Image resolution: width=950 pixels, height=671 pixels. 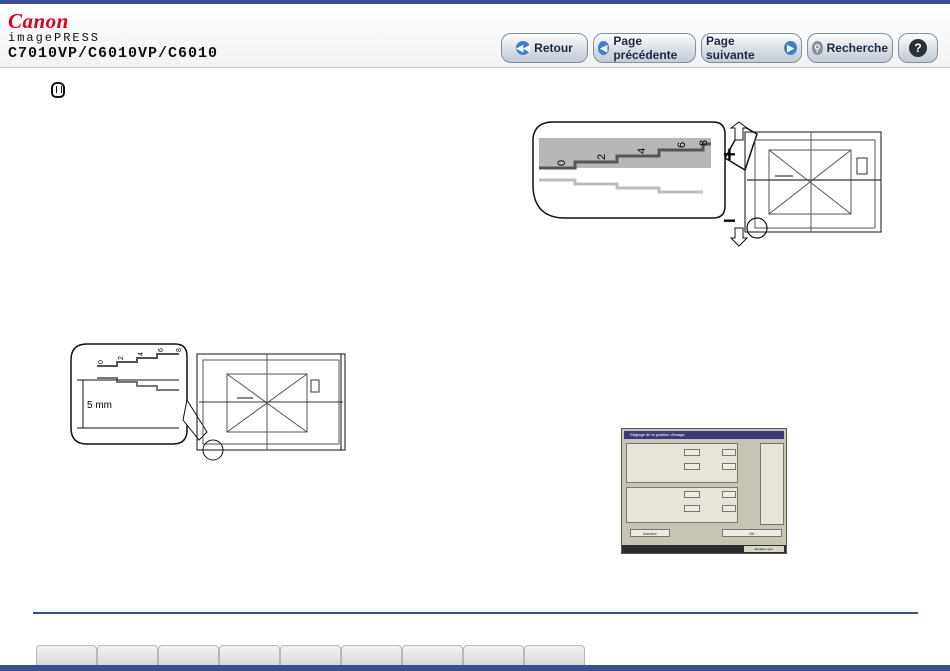 What do you see at coordinates (729, 154) in the screenshot?
I see `plus-sign: +` at bounding box center [729, 154].